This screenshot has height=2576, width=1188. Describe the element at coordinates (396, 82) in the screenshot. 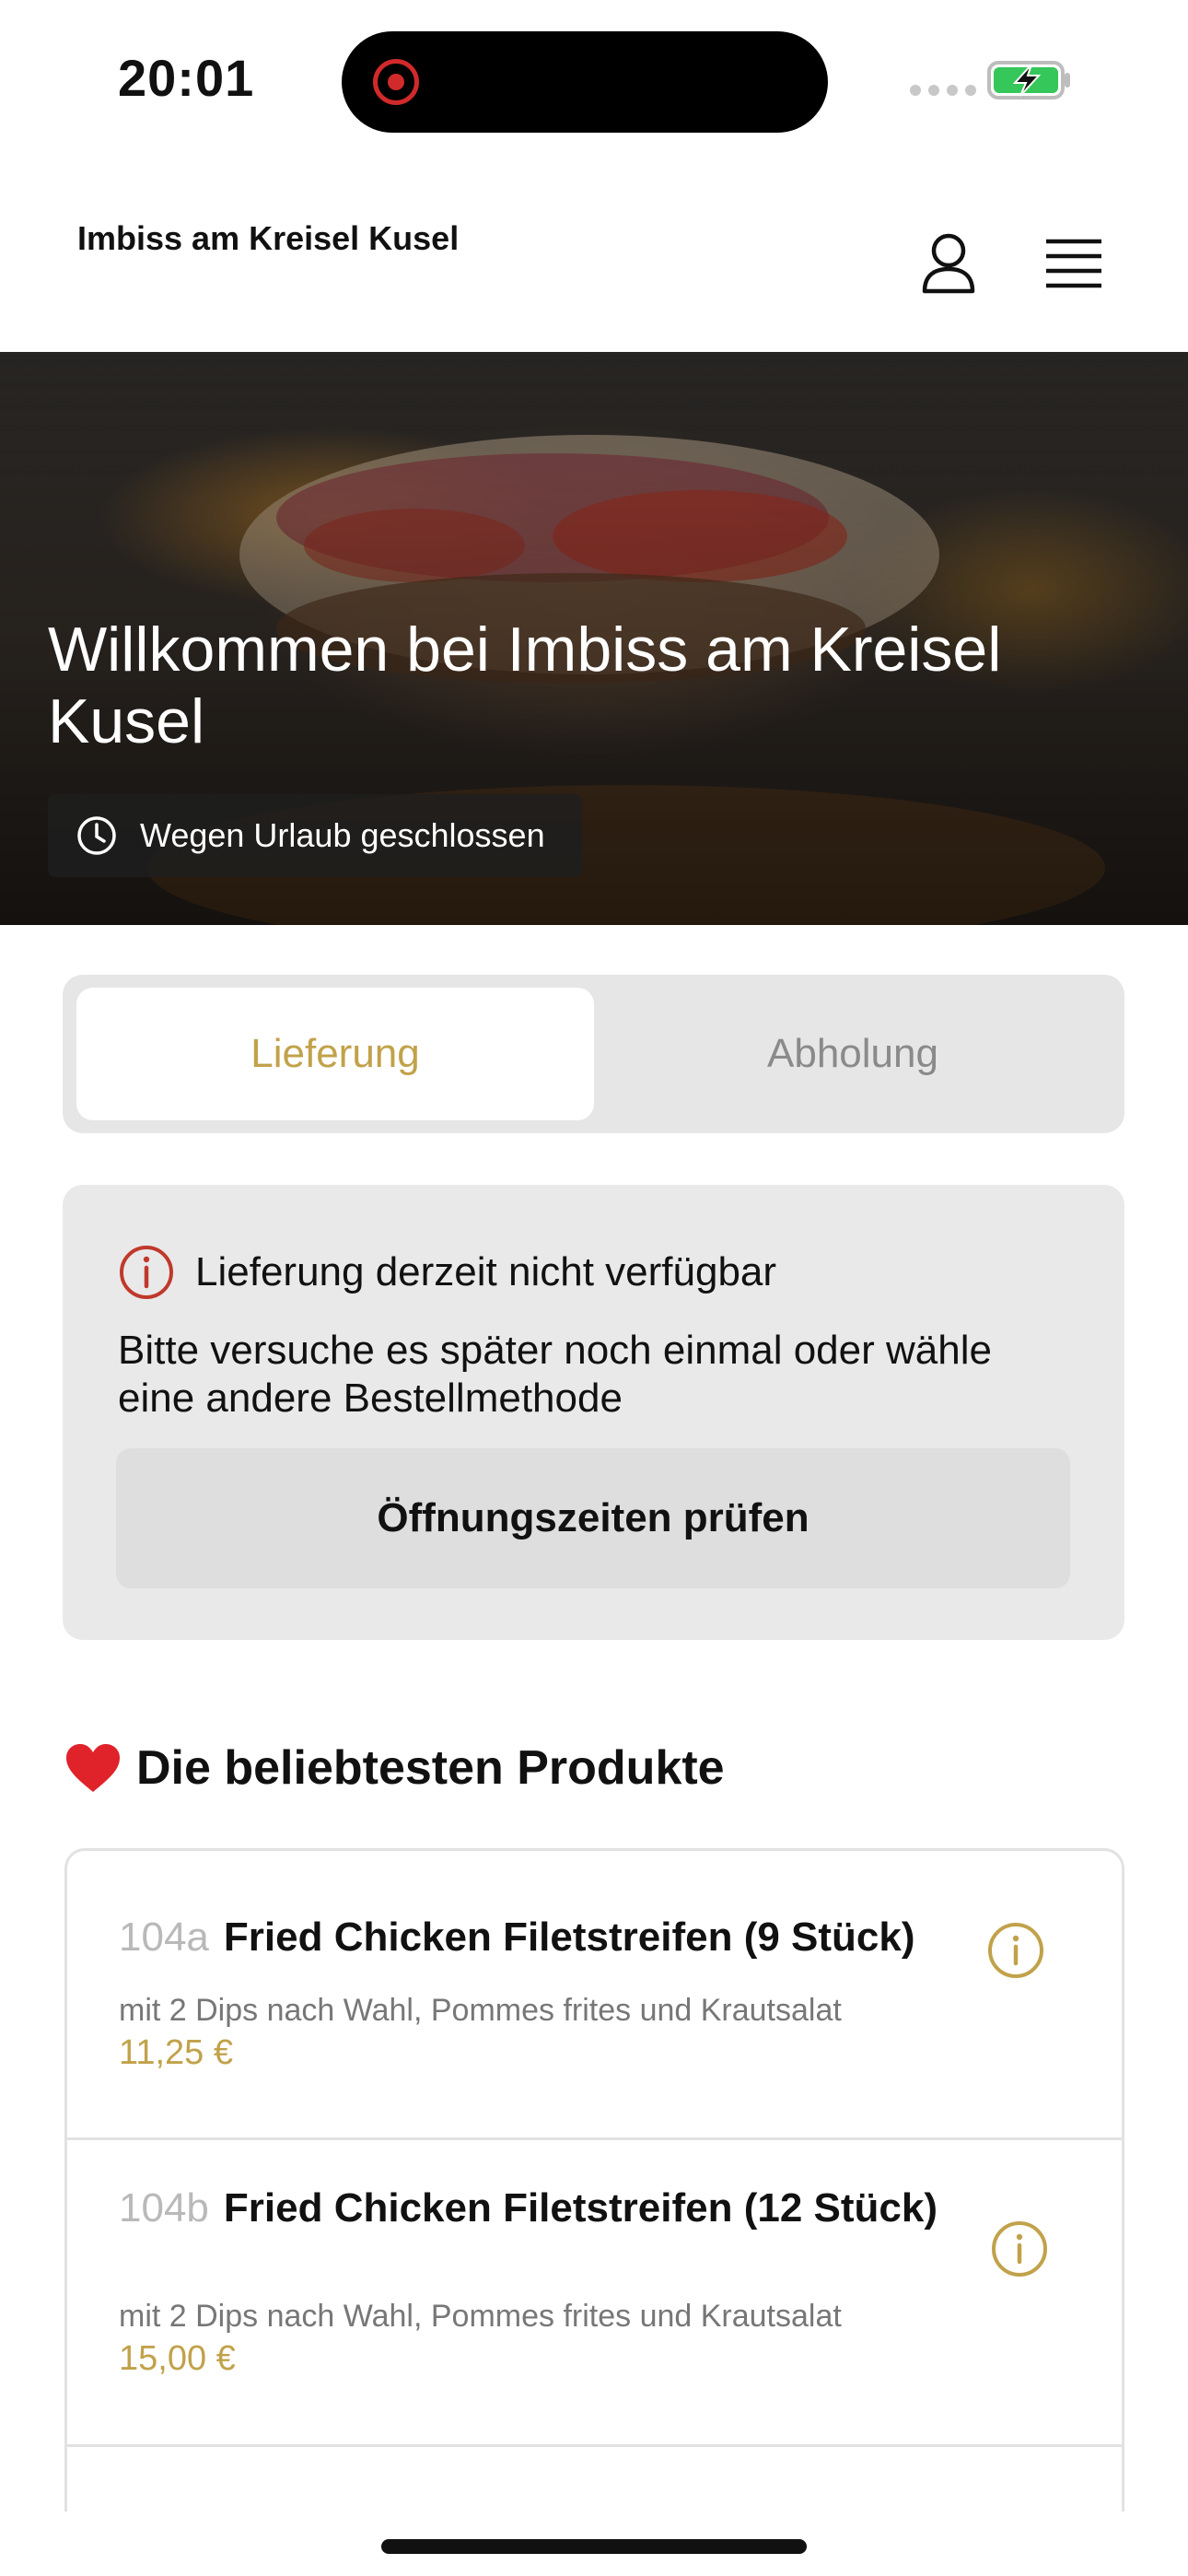

I see `recording-icon` at that location.